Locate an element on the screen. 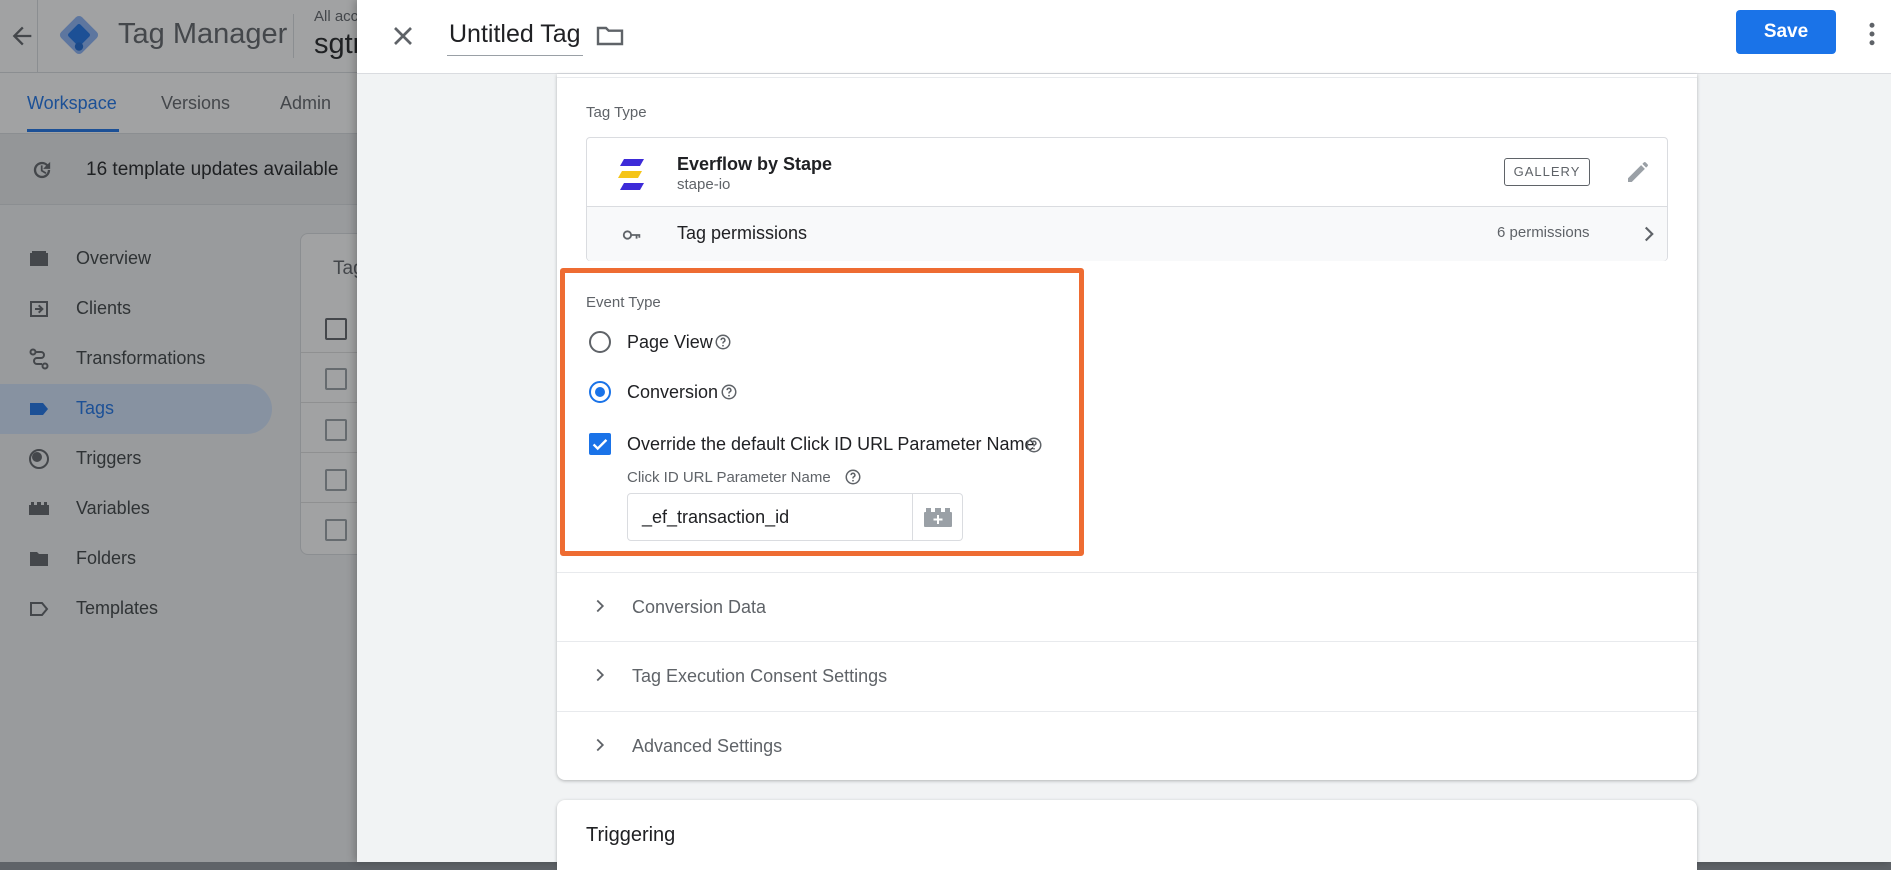 The image size is (1891, 870). click-id-param-input: _ef_transaction_id is located at coordinates (770, 517).